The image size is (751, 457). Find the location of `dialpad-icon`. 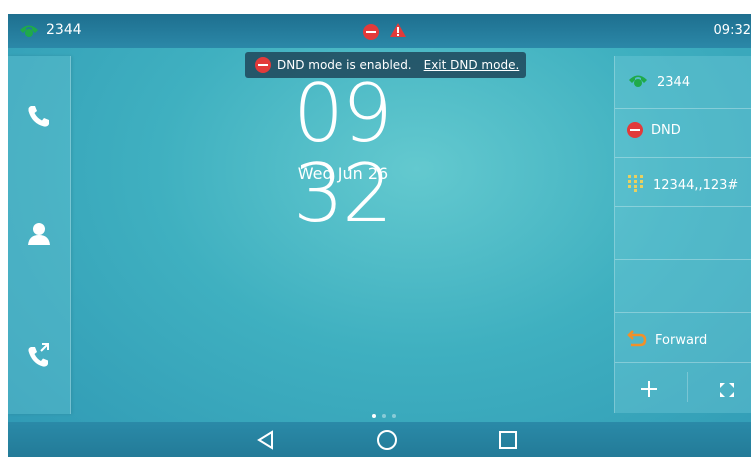

dialpad-icon is located at coordinates (636, 185).